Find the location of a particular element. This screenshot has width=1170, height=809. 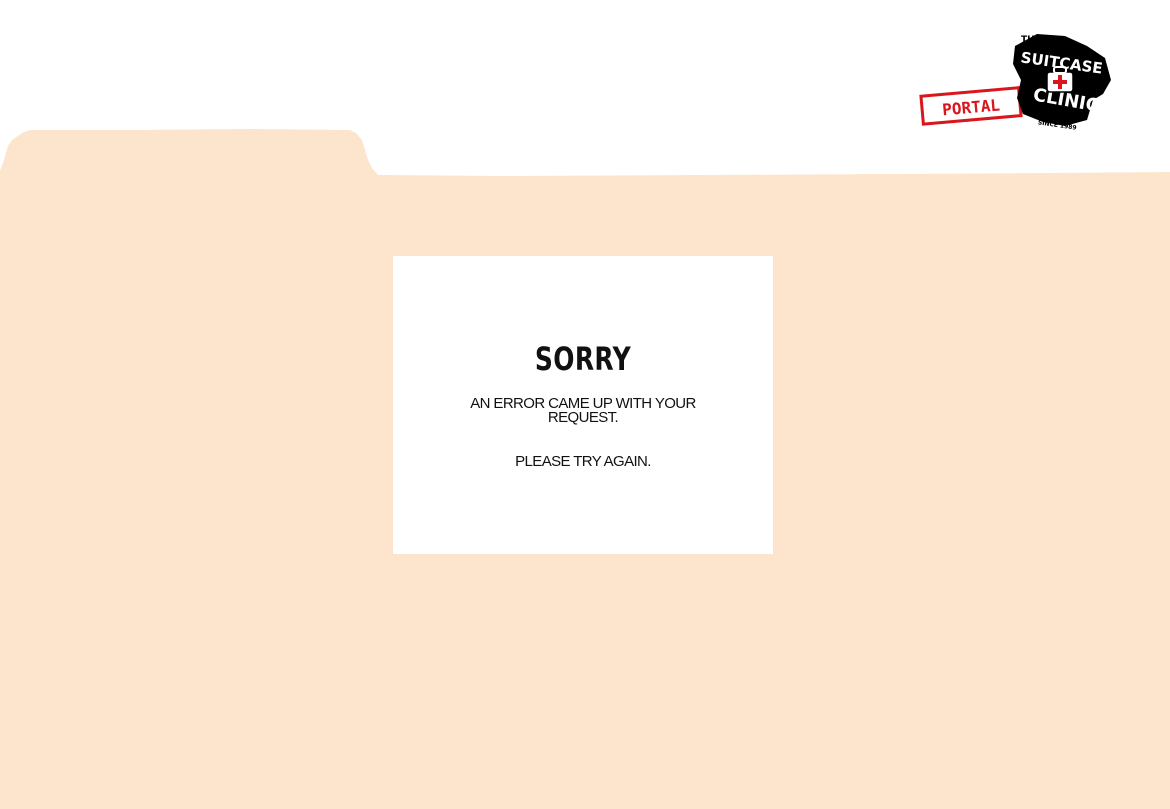

error-title: SORRY is located at coordinates (583, 359).